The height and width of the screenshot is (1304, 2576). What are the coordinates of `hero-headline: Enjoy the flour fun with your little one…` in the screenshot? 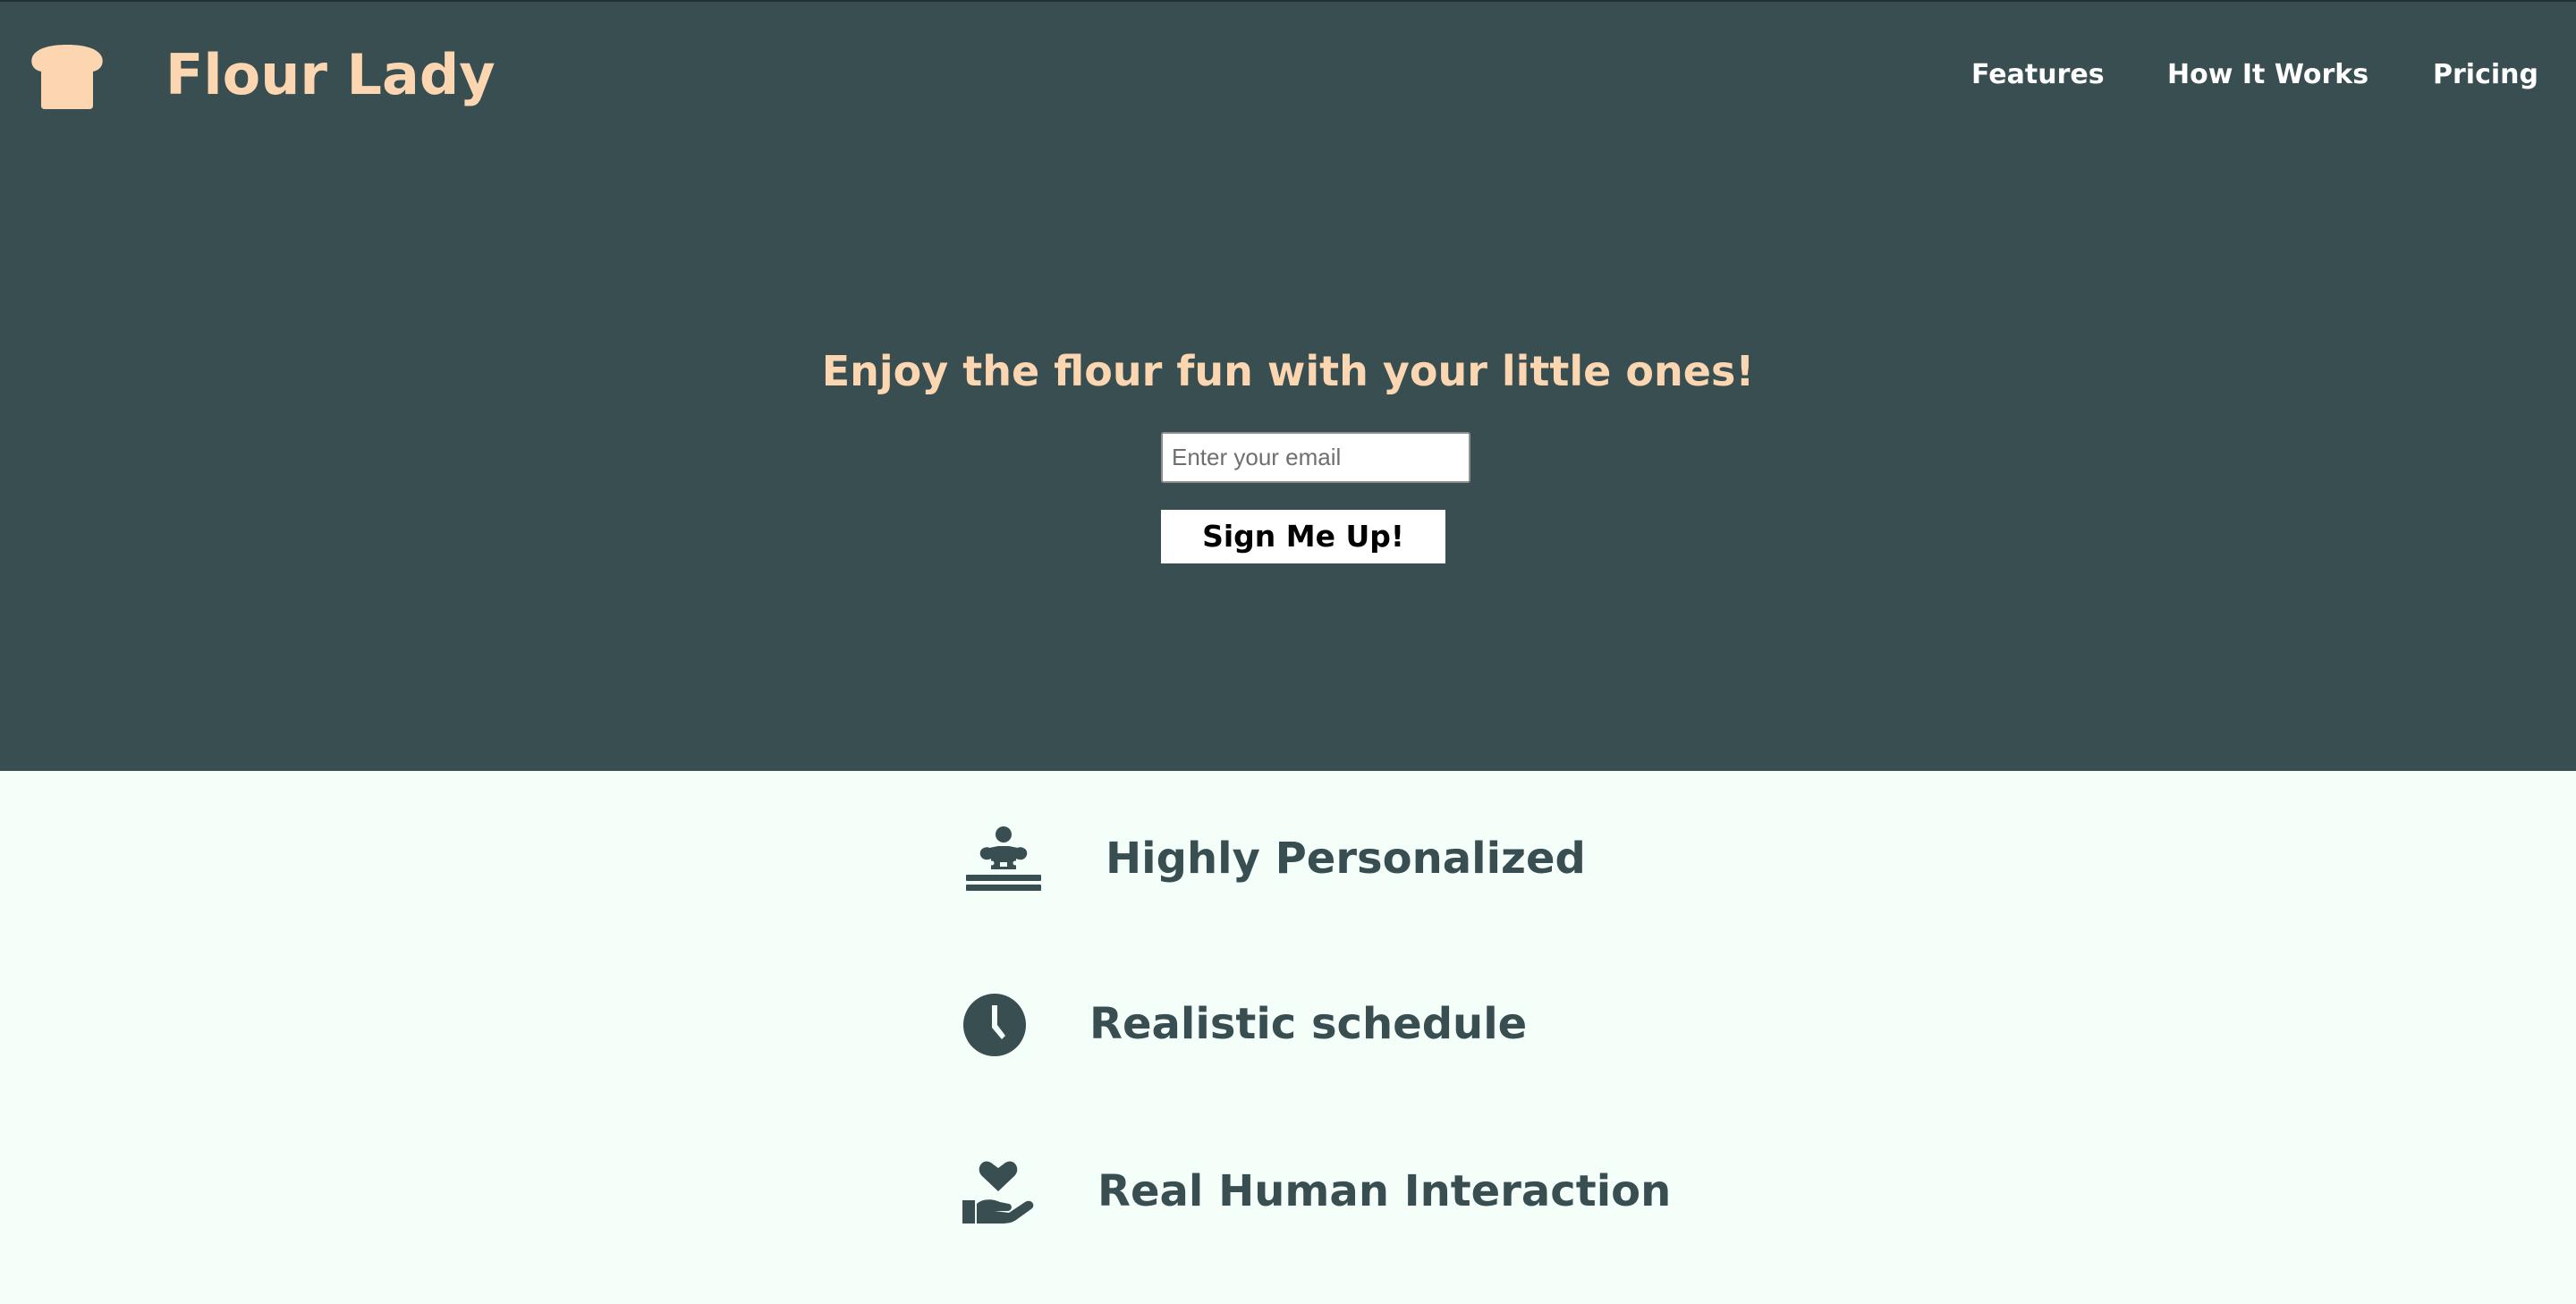 It's located at (1288, 371).